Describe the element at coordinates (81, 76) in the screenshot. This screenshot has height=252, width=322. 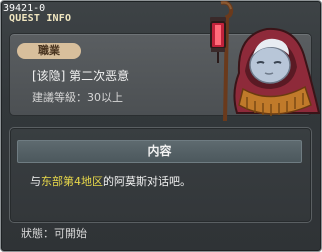
I see `quest-name: [该隐] 第二次恶意` at that location.